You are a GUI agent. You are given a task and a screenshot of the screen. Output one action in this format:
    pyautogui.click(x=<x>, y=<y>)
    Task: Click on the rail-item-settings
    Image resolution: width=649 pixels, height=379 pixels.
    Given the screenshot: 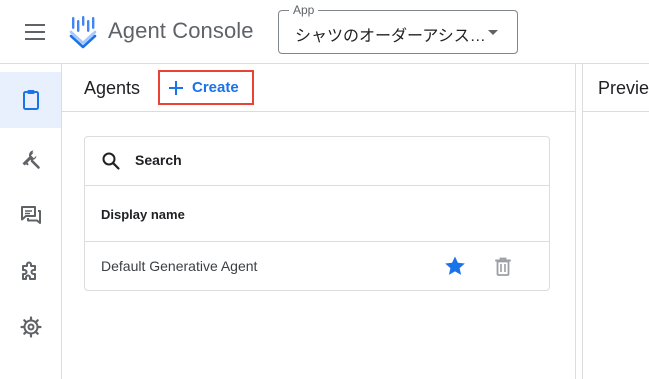 What is the action you would take?
    pyautogui.click(x=30, y=327)
    